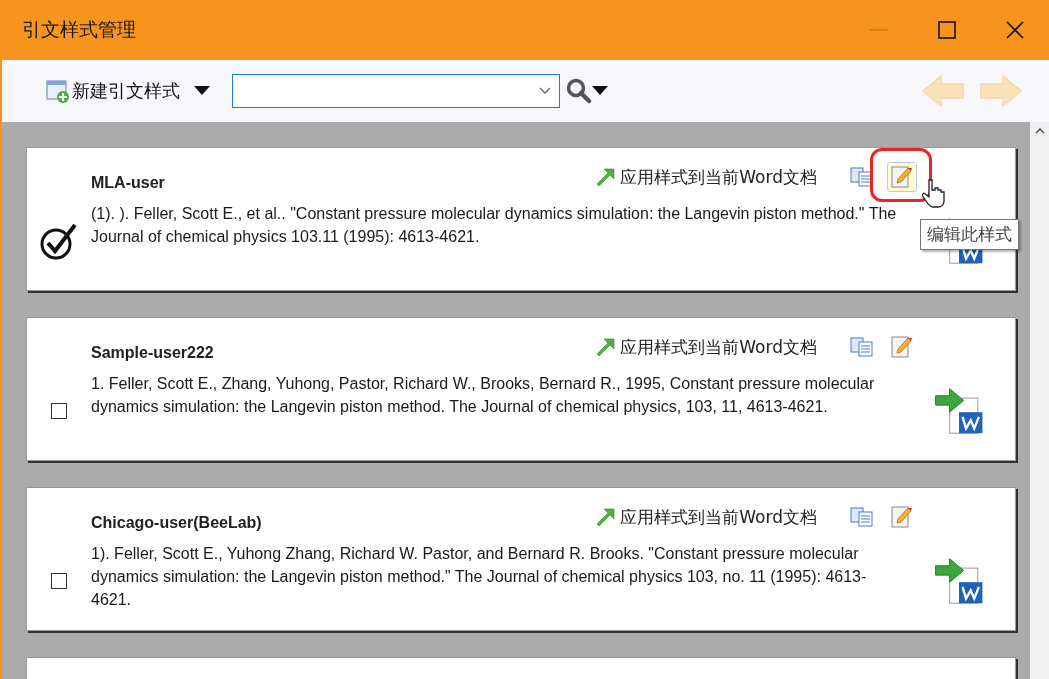 Image resolution: width=1049 pixels, height=679 pixels. Describe the element at coordinates (969, 234) in the screenshot. I see `tooltip: 编辑此样式` at that location.